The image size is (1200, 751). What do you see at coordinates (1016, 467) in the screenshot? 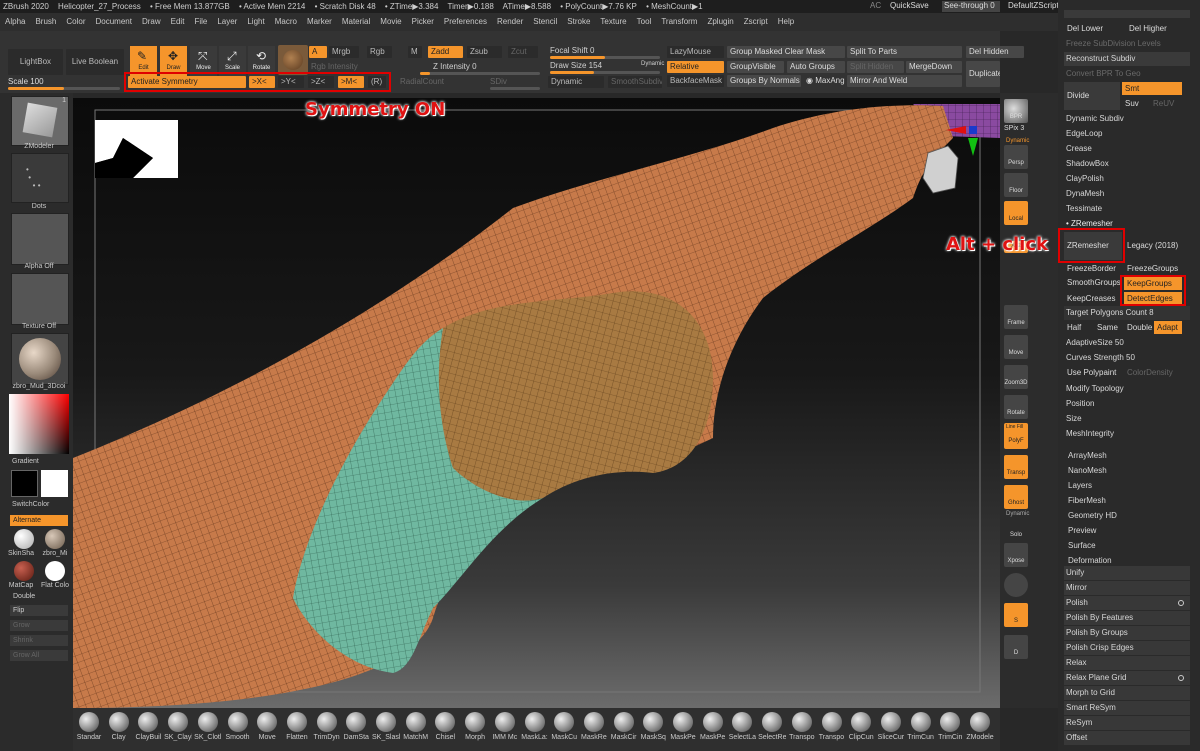
I see `transp-button: Transp` at bounding box center [1016, 467].